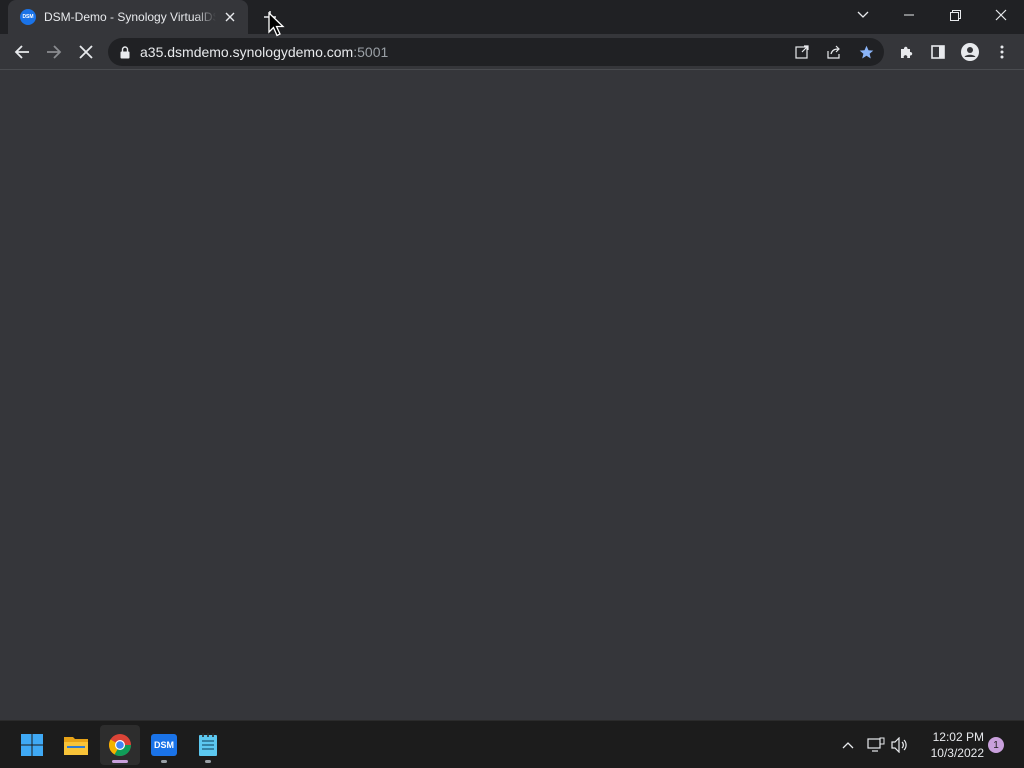  Describe the element at coordinates (247, 52) in the screenshot. I see `url-host: a35.dsmdemo.synologydemo.com` at that location.